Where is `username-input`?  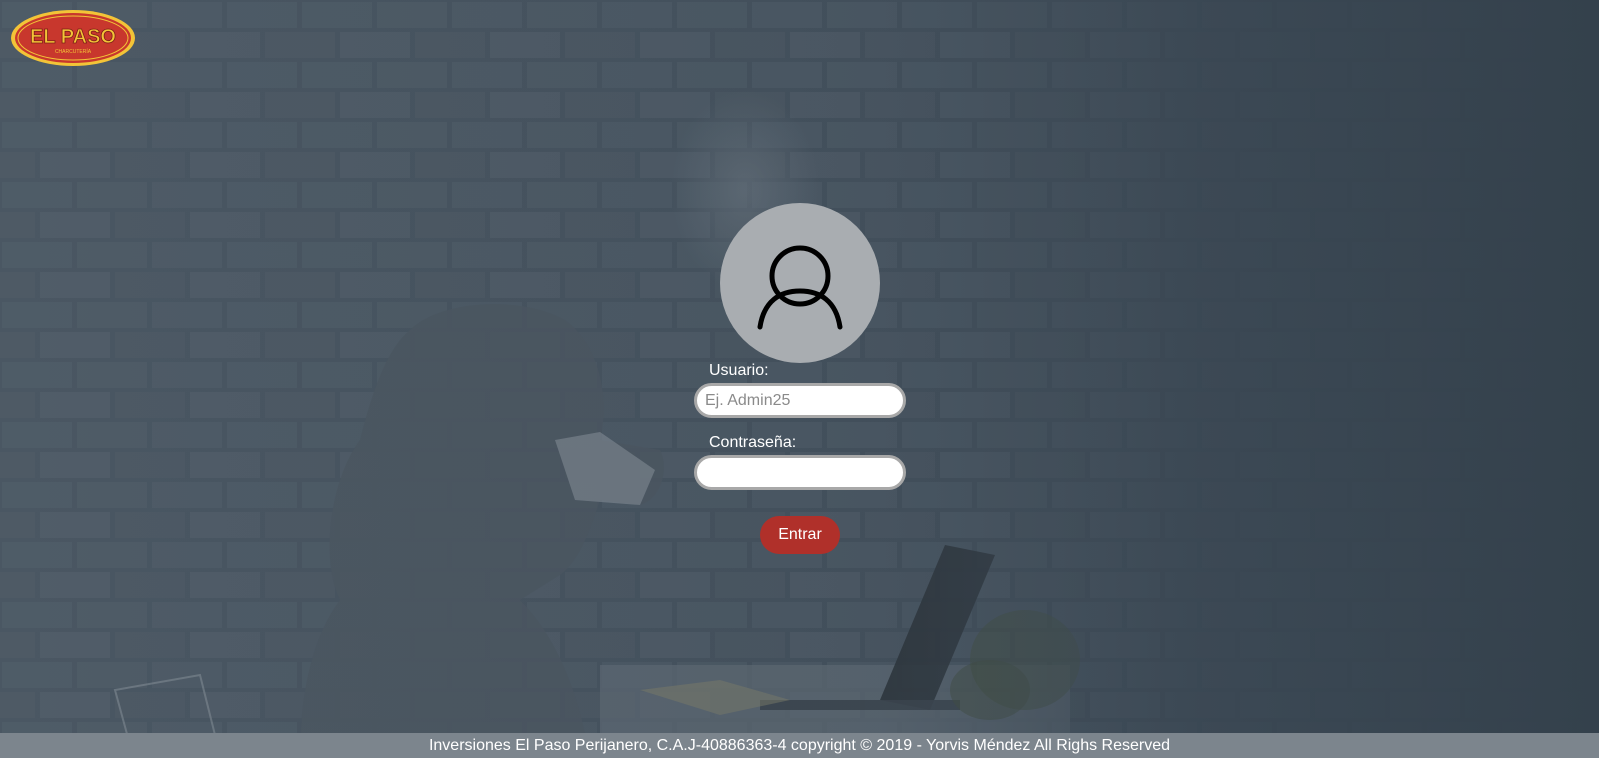
username-input is located at coordinates (800, 400).